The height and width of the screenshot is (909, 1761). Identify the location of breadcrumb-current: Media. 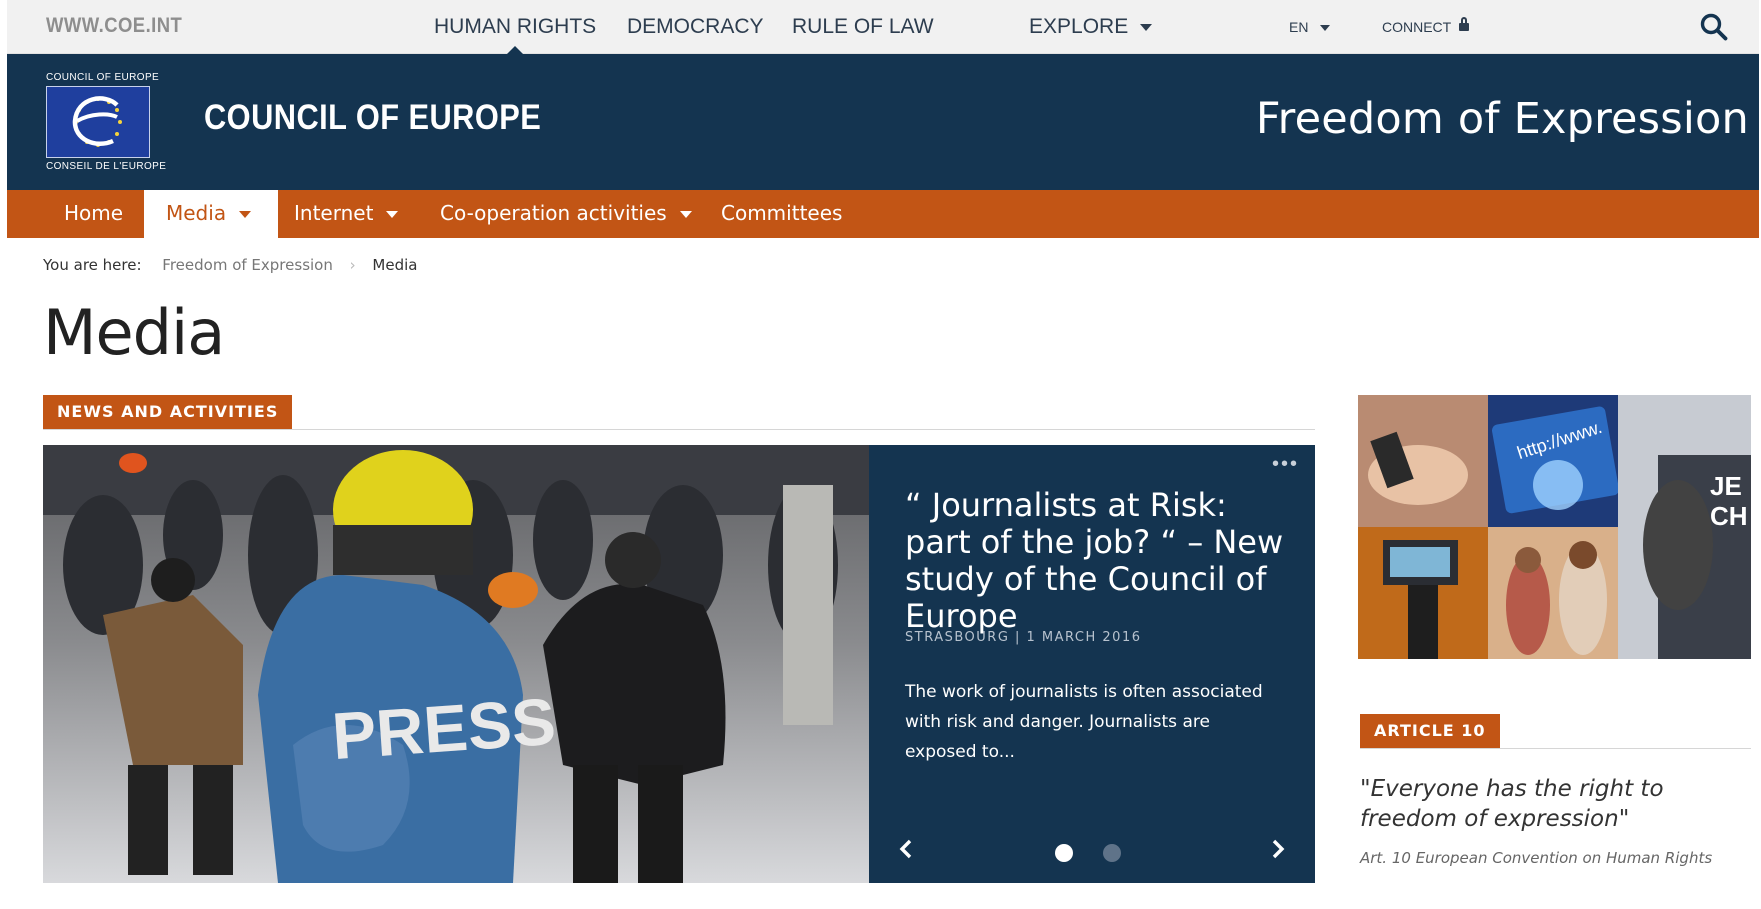
(395, 265).